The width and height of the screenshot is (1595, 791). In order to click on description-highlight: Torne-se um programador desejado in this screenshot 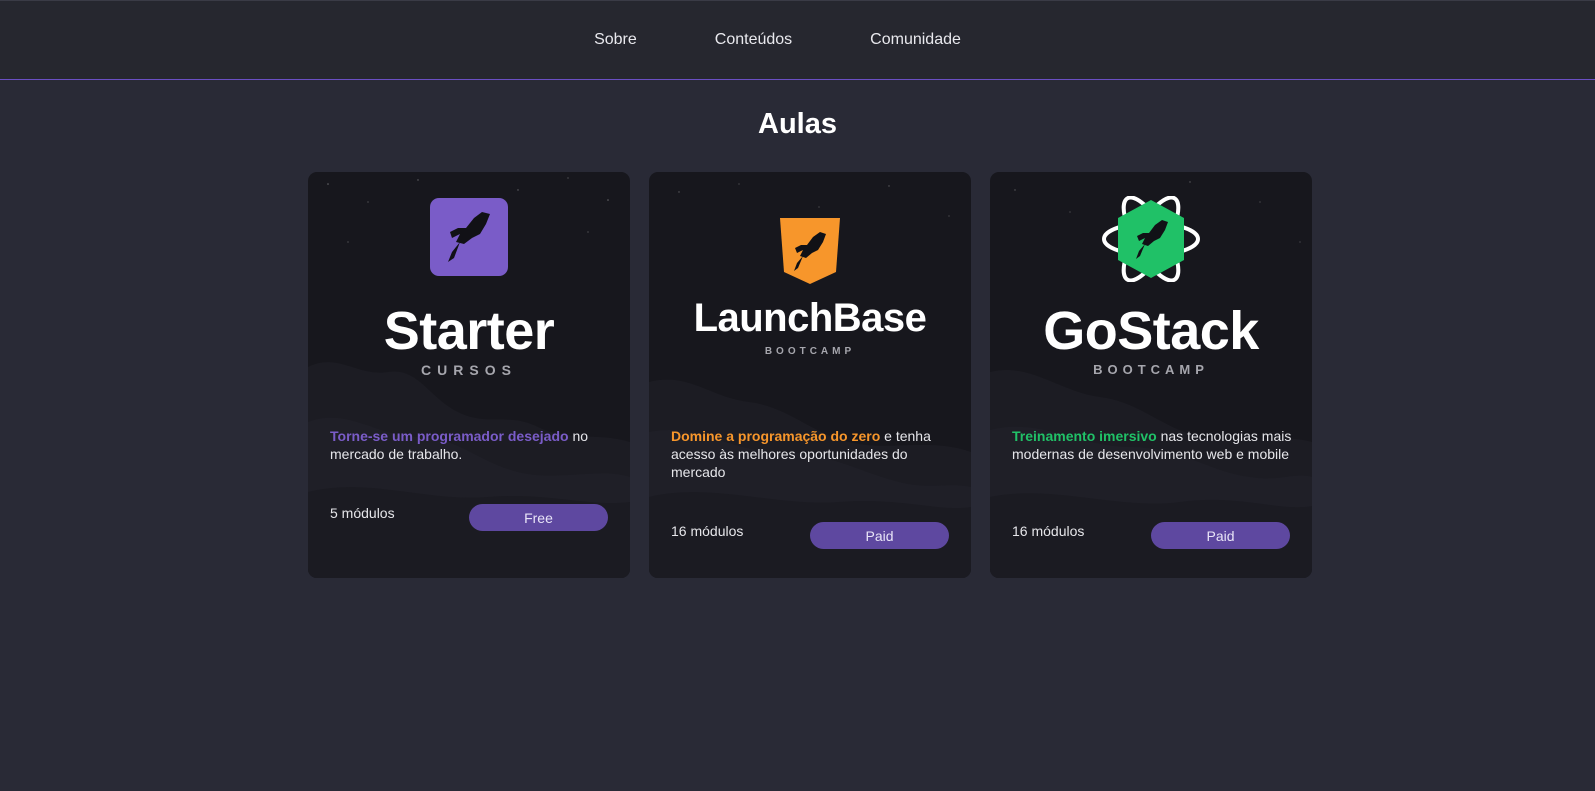, I will do `click(449, 436)`.